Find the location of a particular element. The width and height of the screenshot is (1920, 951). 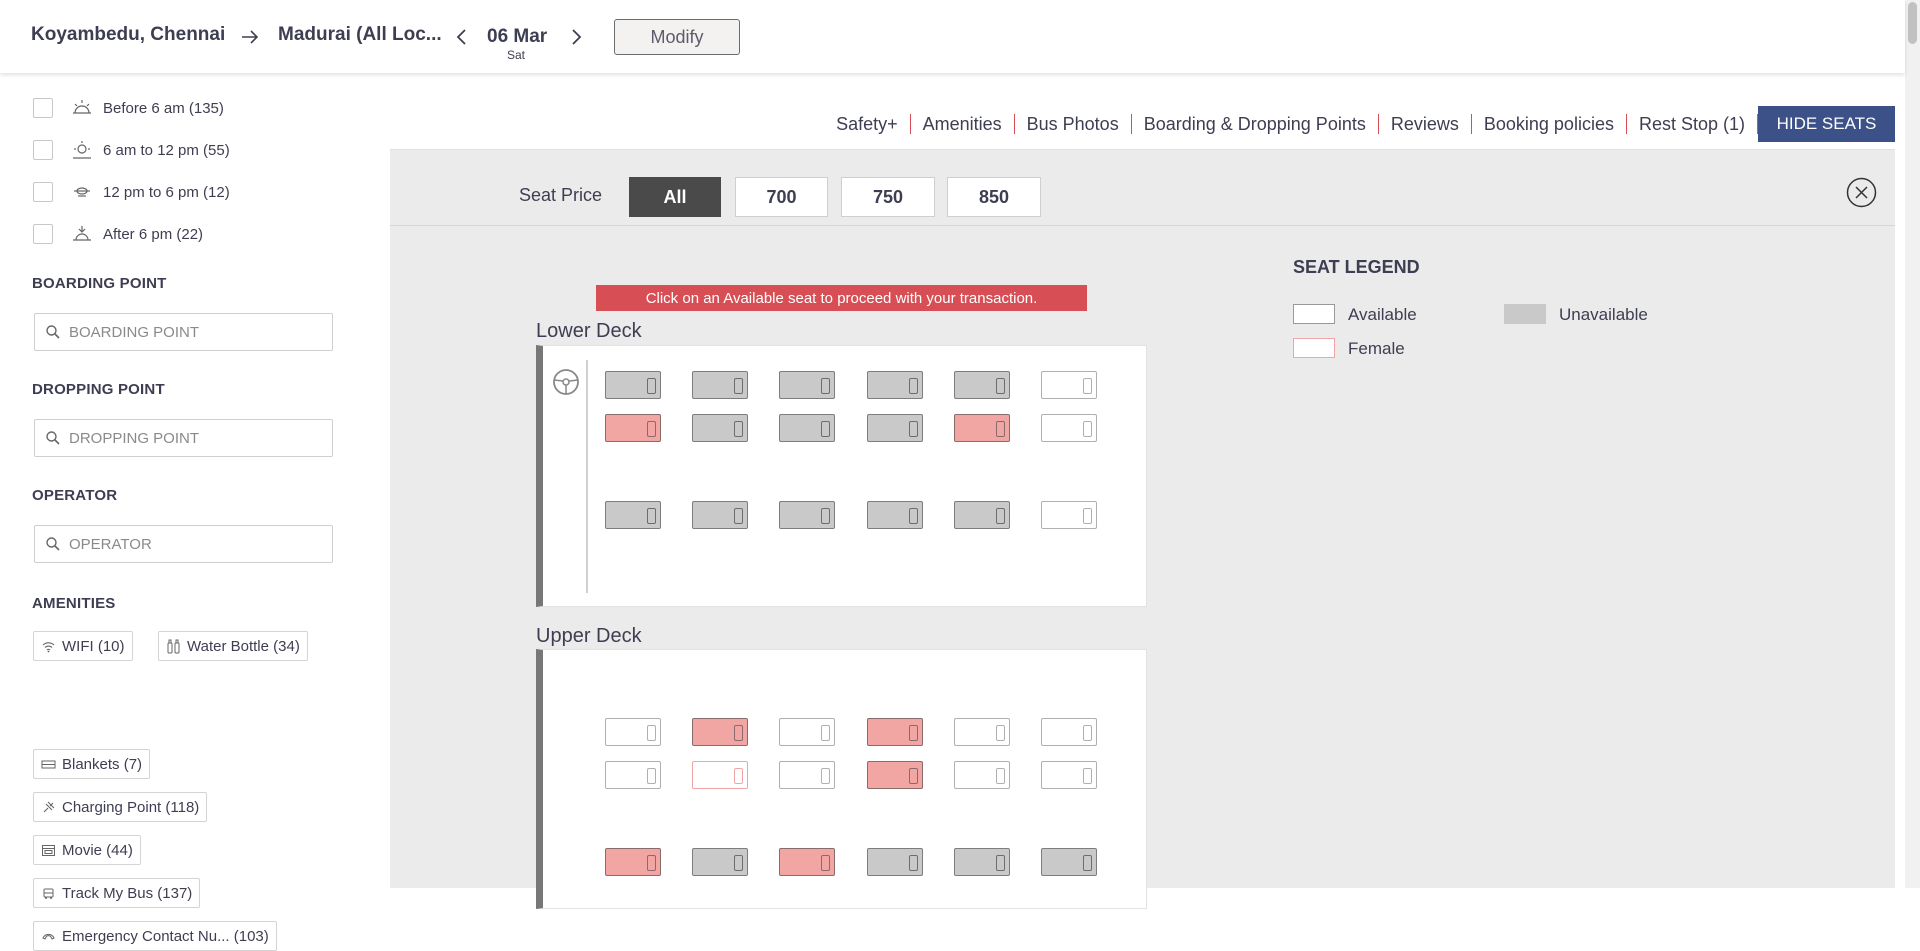

travel-weekday: Sat is located at coordinates (516, 55).